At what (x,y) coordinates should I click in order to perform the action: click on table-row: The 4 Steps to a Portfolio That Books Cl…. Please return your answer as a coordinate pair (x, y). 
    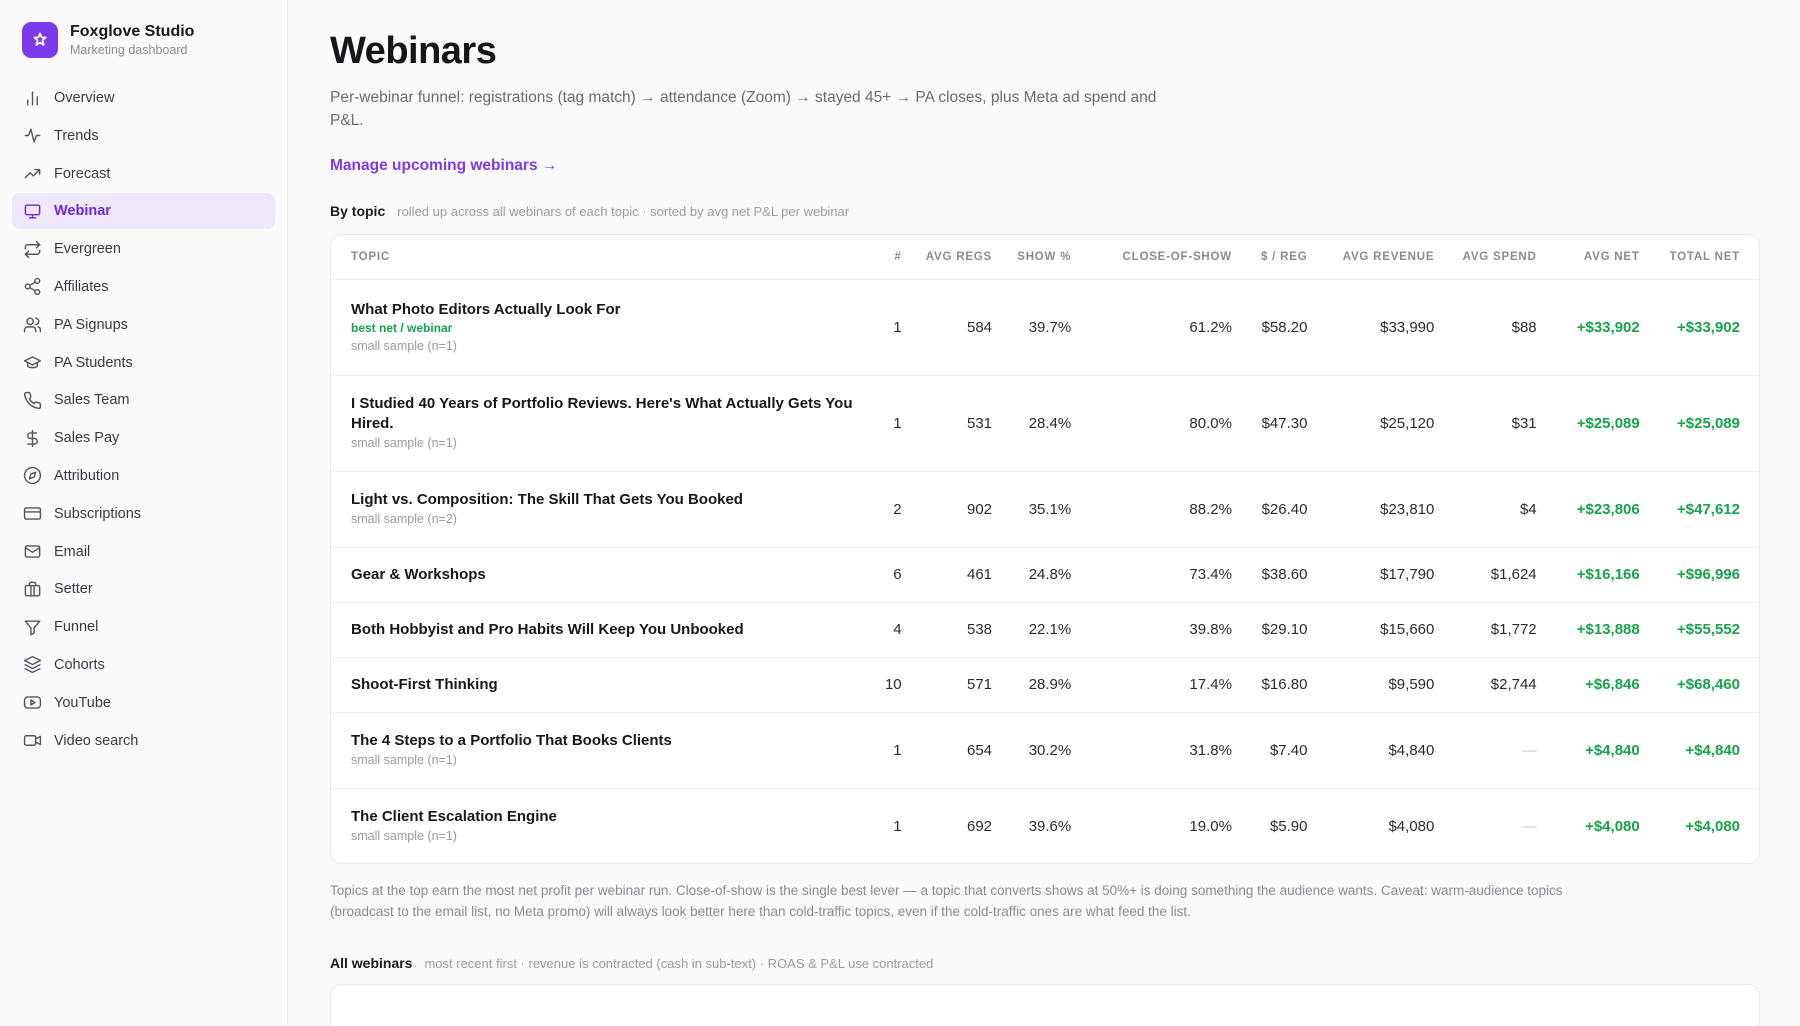
    Looking at the image, I should click on (1045, 750).